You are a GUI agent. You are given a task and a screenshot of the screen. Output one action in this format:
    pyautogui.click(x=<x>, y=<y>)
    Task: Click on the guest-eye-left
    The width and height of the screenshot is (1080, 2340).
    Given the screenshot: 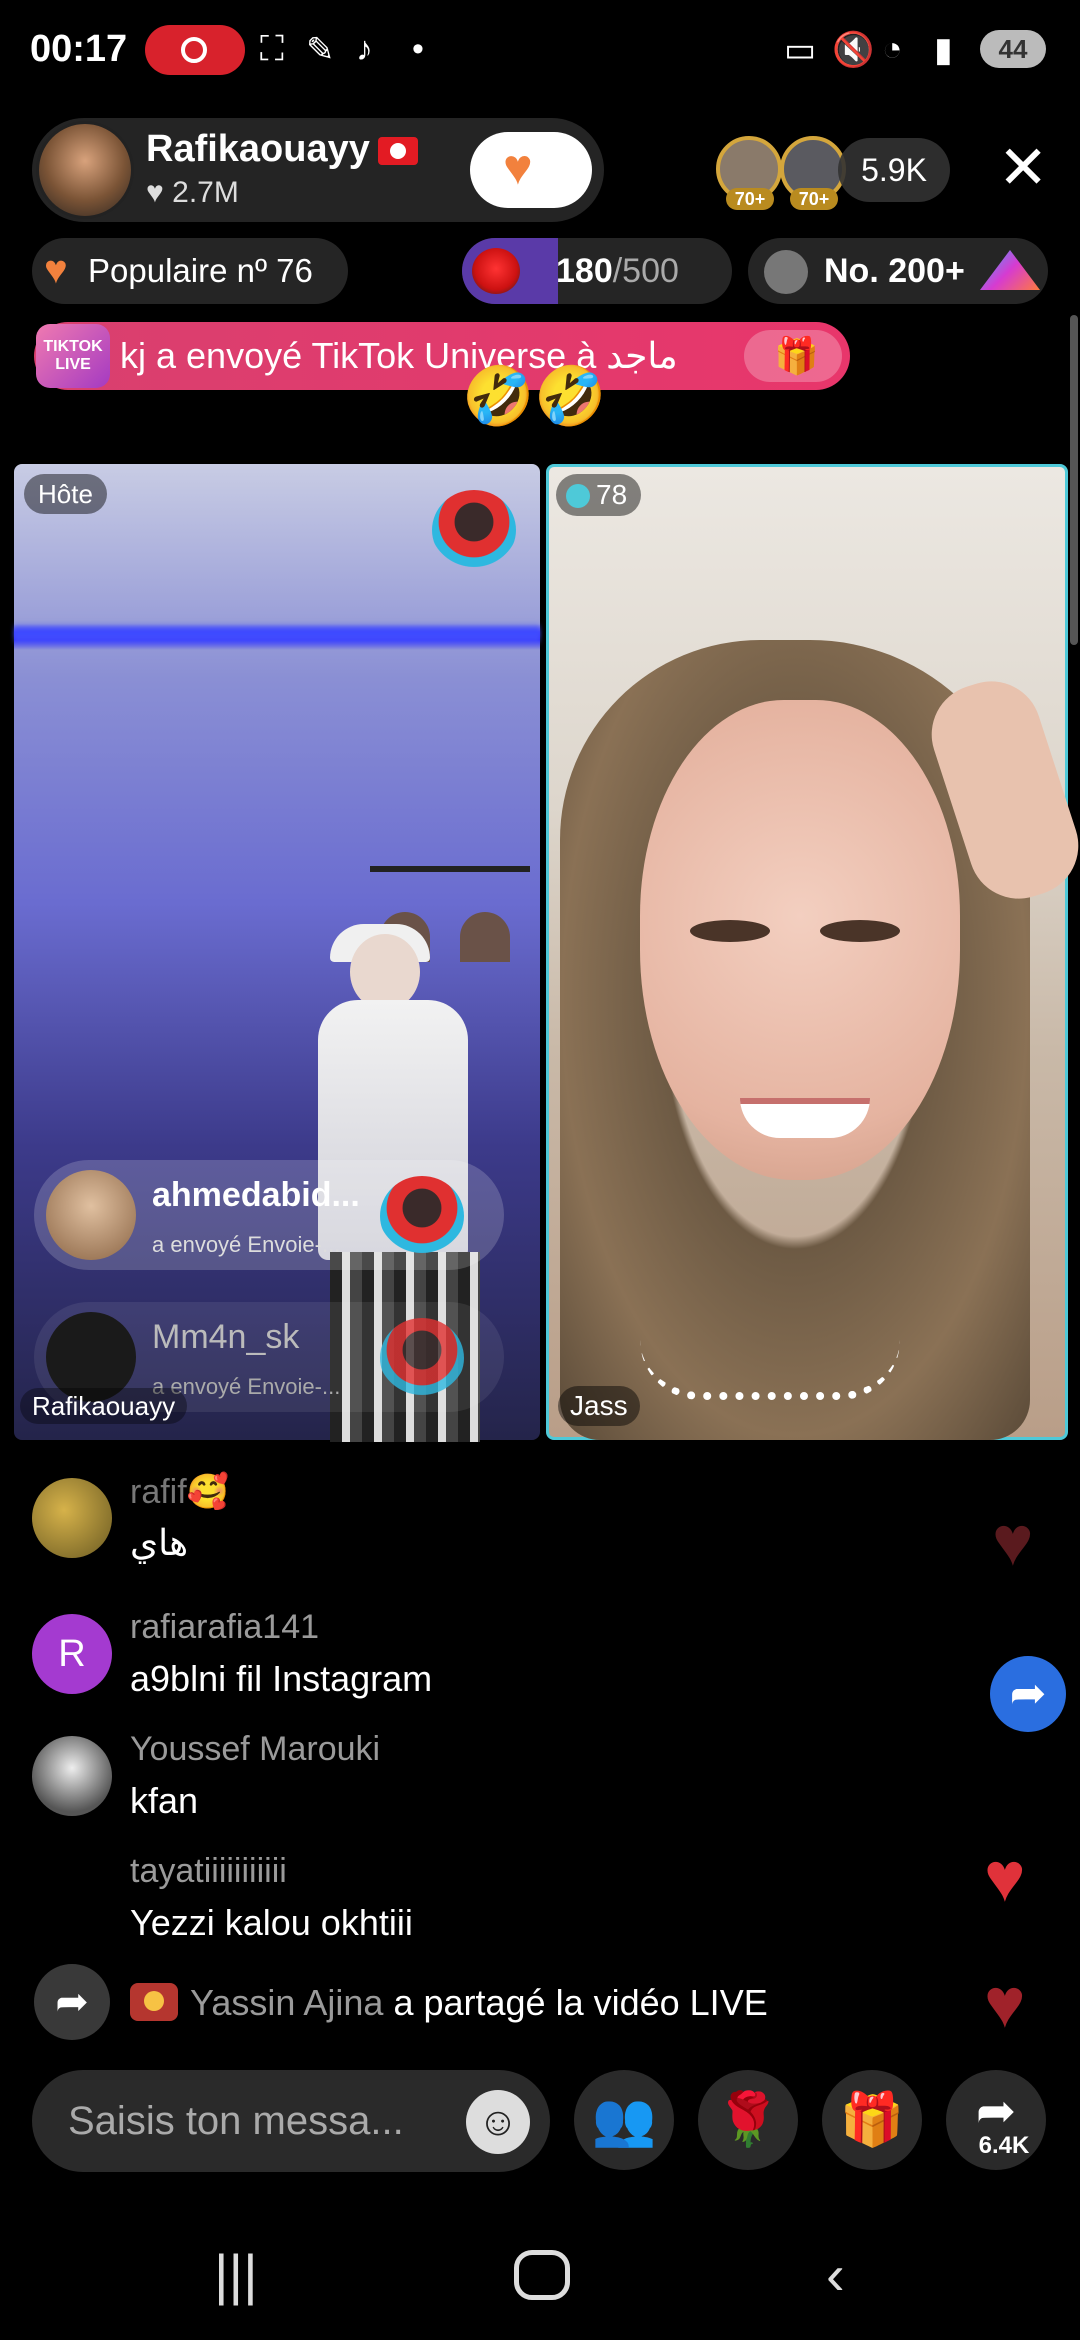 What is the action you would take?
    pyautogui.click(x=730, y=931)
    